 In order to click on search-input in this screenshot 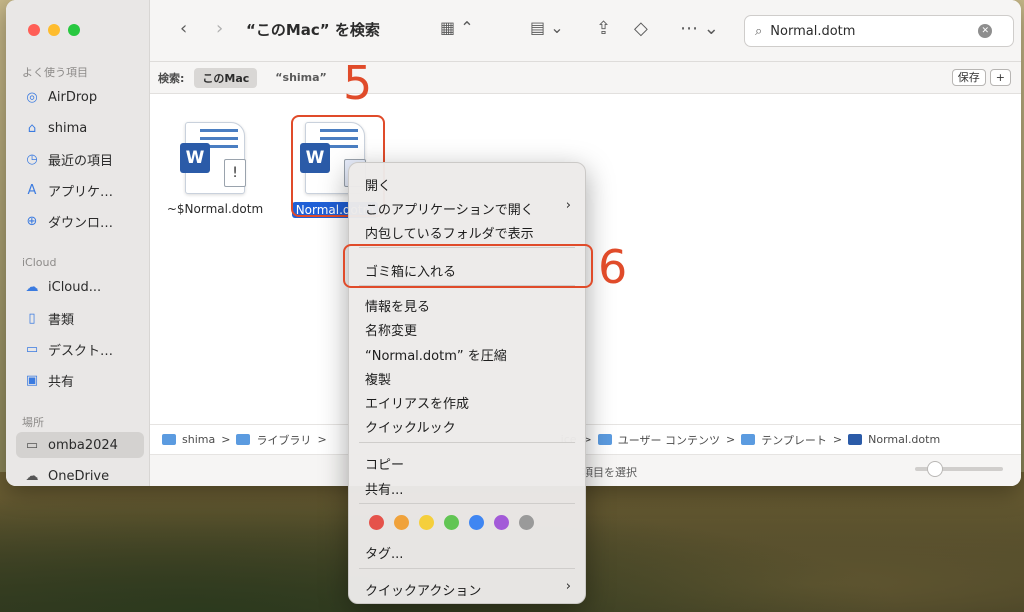, I will do `click(870, 31)`.